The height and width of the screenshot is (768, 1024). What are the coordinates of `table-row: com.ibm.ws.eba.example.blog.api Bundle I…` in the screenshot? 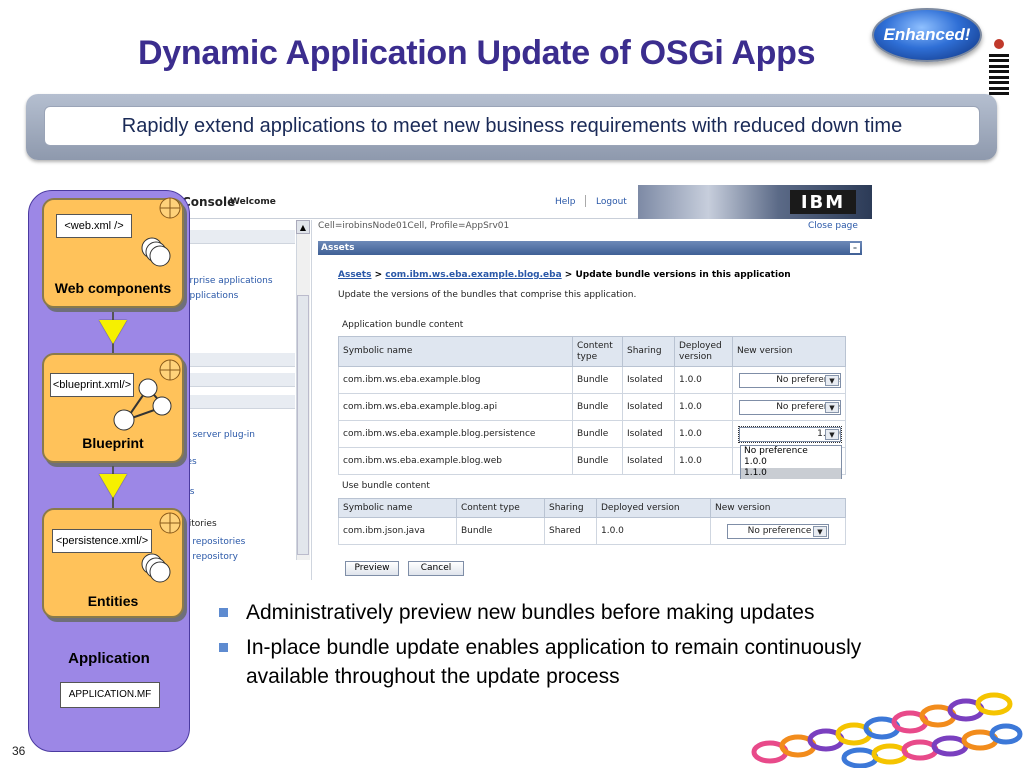 It's located at (592, 407).